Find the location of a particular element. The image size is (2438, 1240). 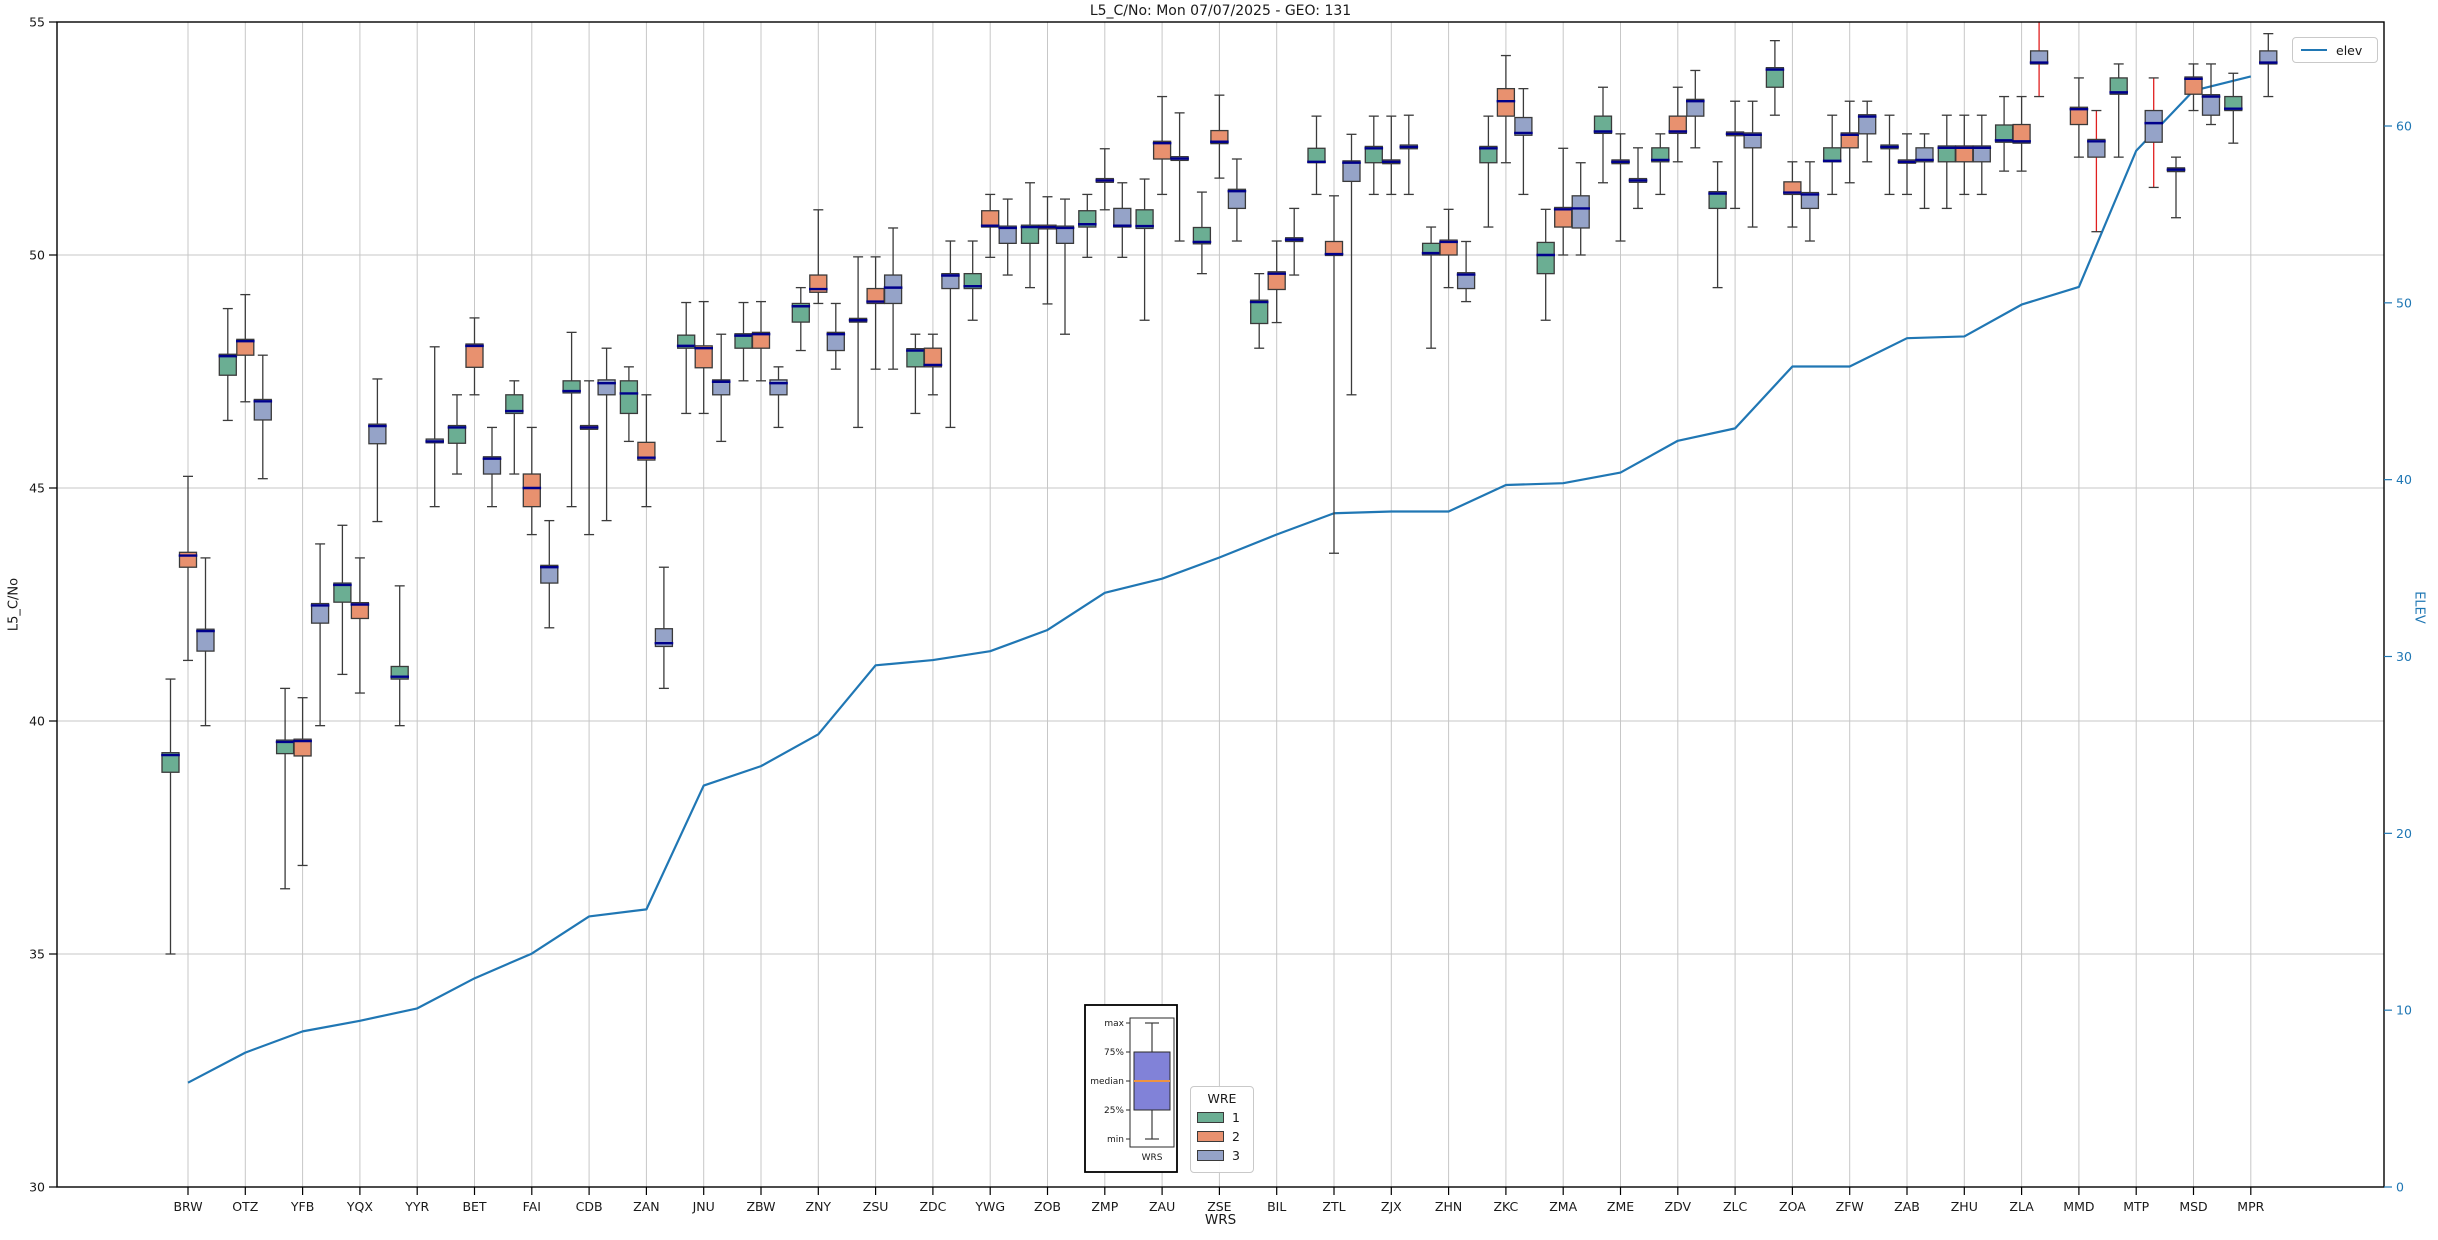

wre-legend-entry-1: 1 is located at coordinates (1222, 1117).